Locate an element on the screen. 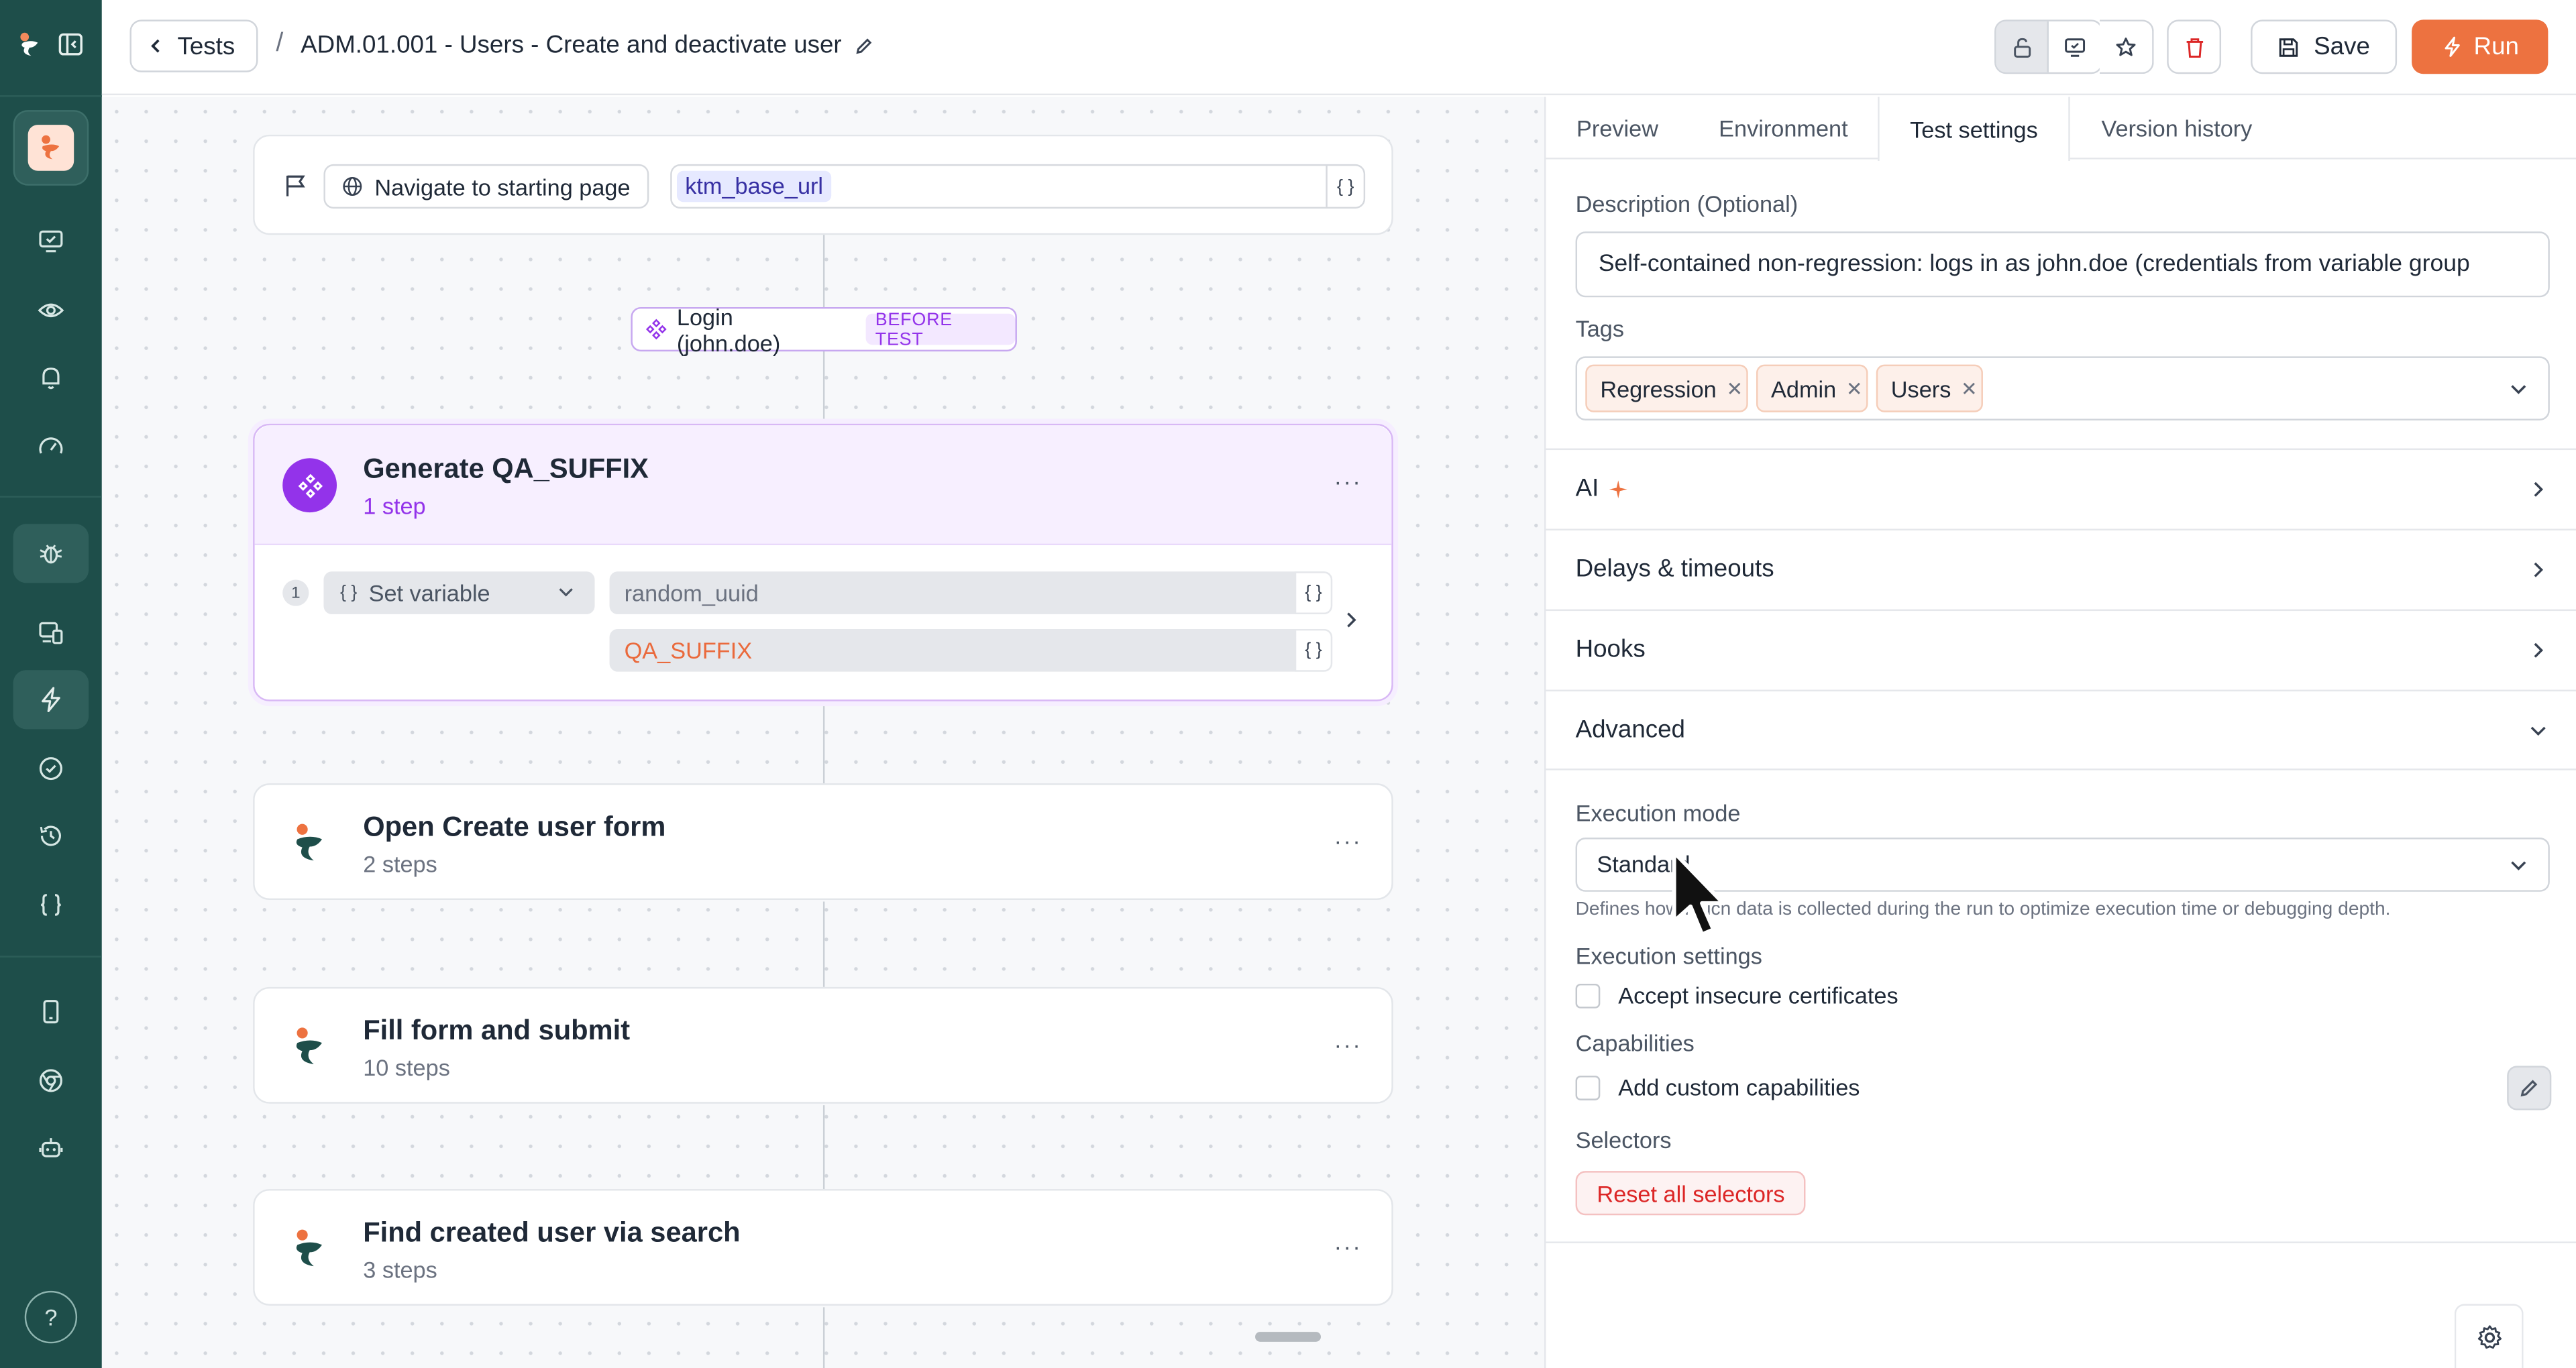 Image resolution: width=2576 pixels, height=1368 pixels. run-button: Run is located at coordinates (2480, 46).